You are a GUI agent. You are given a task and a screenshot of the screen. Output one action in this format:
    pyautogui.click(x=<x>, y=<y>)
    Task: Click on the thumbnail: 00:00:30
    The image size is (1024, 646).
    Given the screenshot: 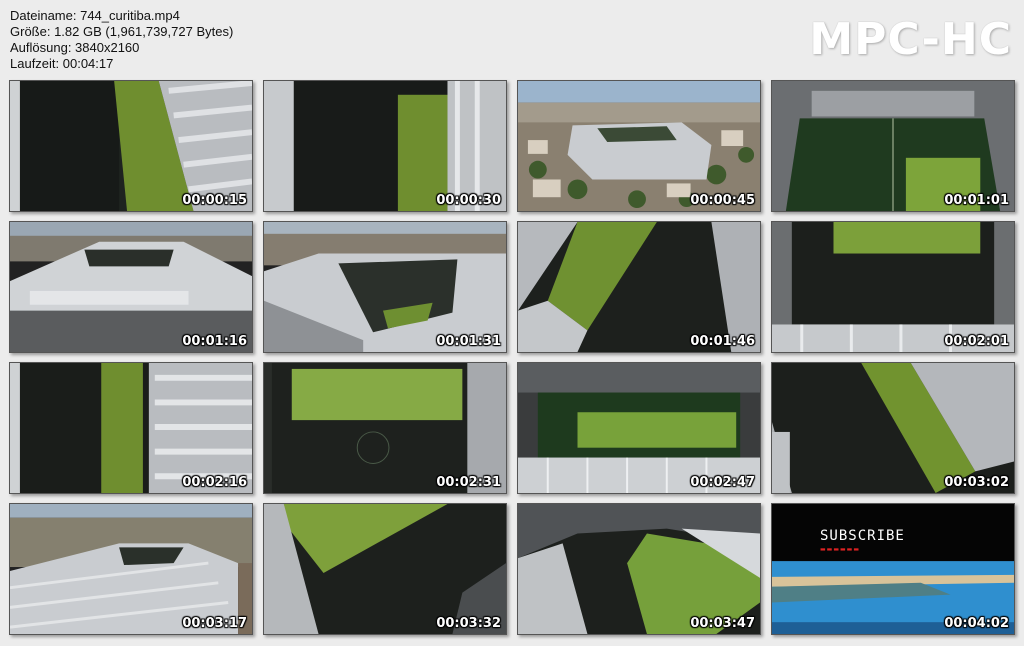 What is the action you would take?
    pyautogui.click(x=385, y=146)
    